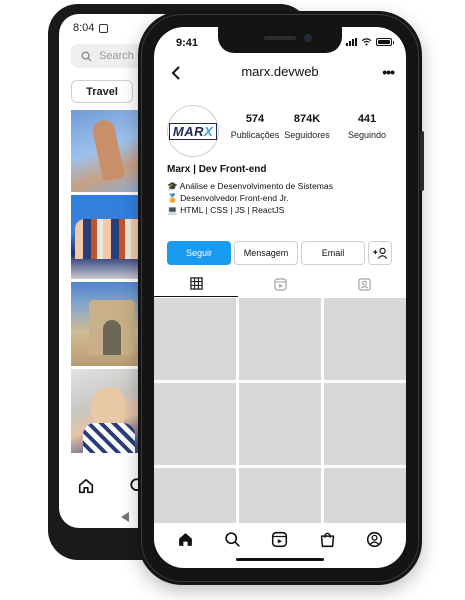 The width and height of the screenshot is (465, 600). I want to click on avatar: MARX, so click(193, 131).